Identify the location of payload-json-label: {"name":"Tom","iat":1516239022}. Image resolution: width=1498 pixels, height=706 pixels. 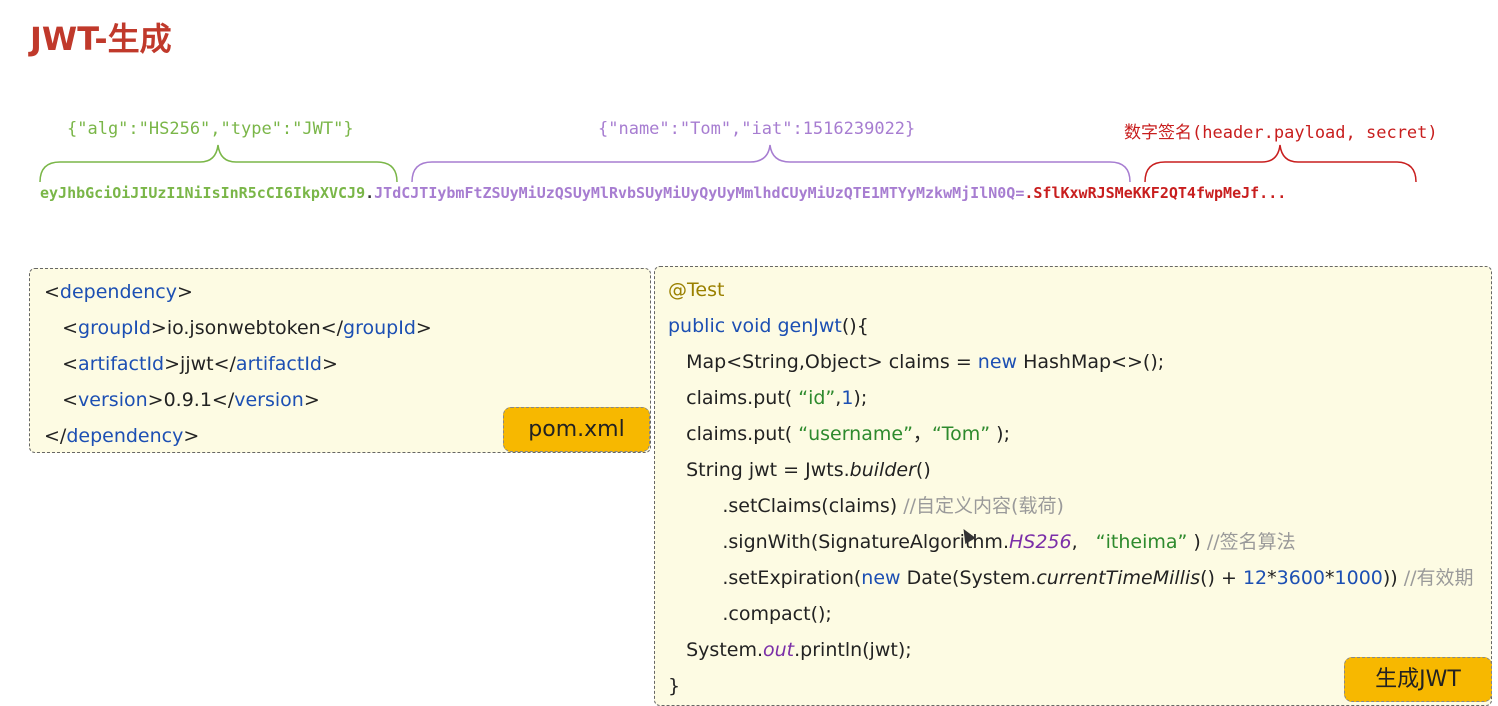
(757, 129).